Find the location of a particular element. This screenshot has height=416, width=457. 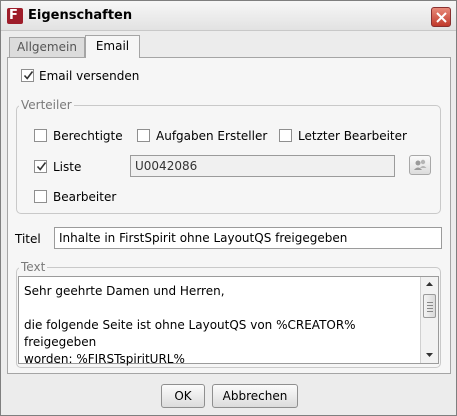

send-email-checkbox is located at coordinates (27, 75).